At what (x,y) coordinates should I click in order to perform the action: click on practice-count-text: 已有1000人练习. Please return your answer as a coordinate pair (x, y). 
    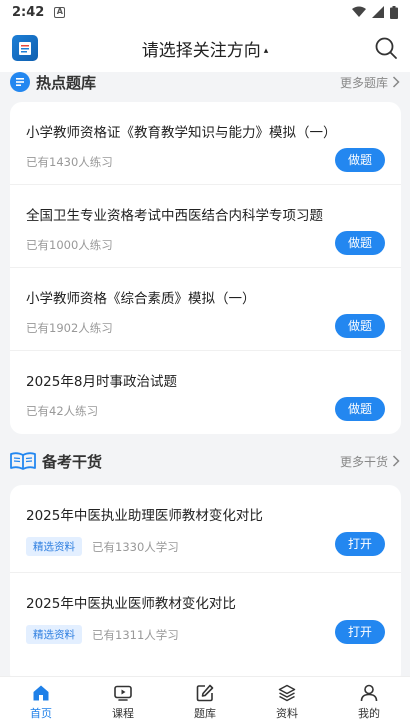
    Looking at the image, I should click on (69, 245).